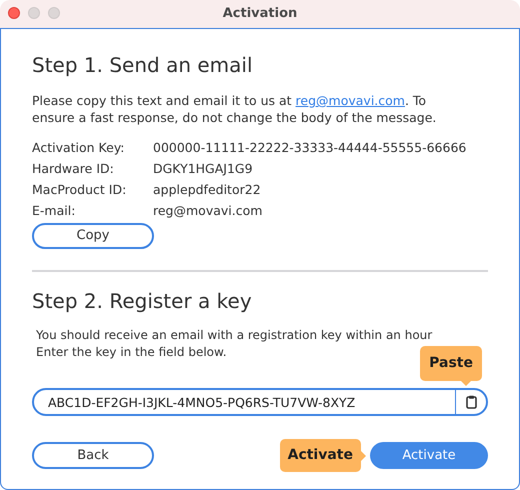 The image size is (520, 490). Describe the element at coordinates (143, 65) in the screenshot. I see `section-heading: Step 1. Send an email` at that location.